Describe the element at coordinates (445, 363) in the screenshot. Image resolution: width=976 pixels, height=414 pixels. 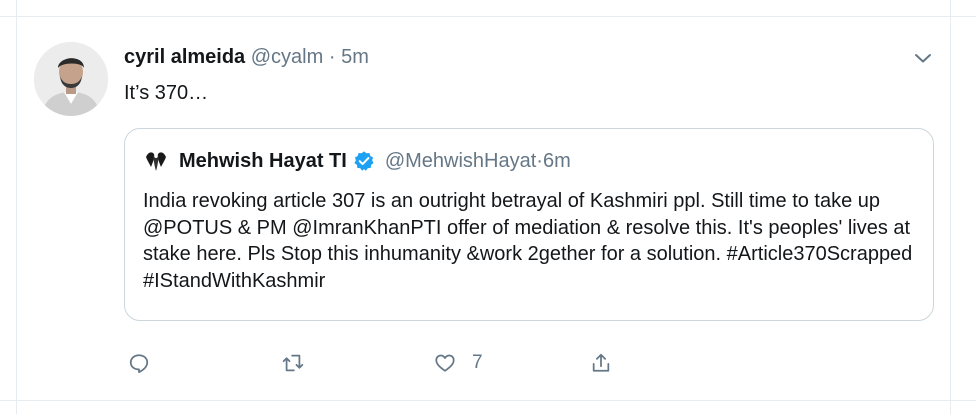
I see `heart-icon` at that location.